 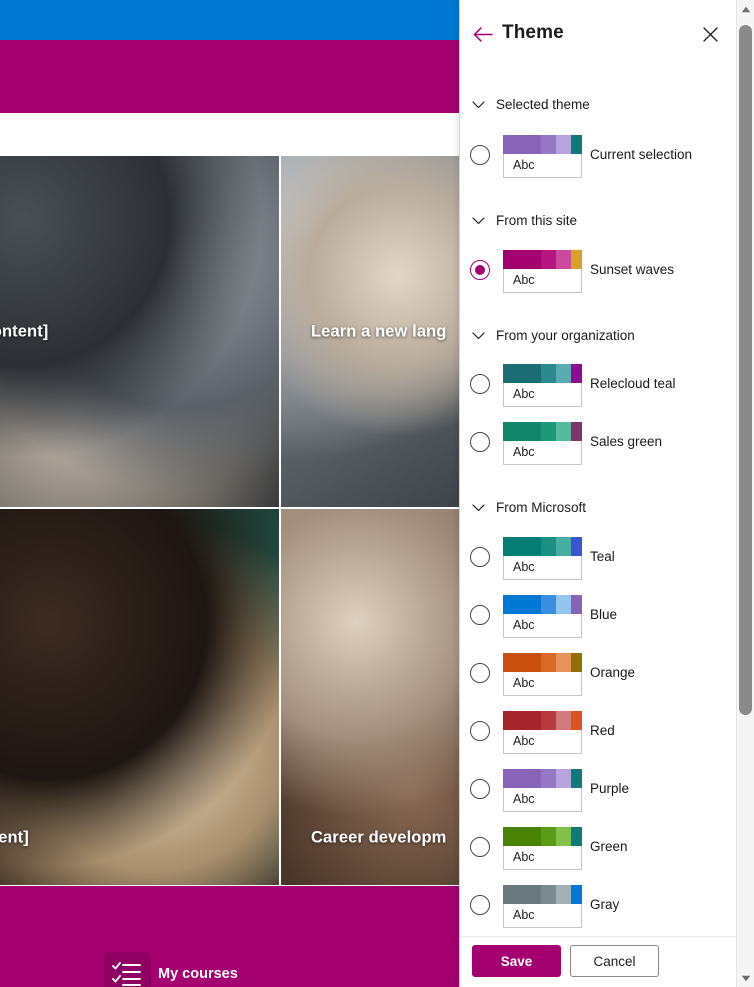 I want to click on theme-name: Green, so click(x=609, y=846).